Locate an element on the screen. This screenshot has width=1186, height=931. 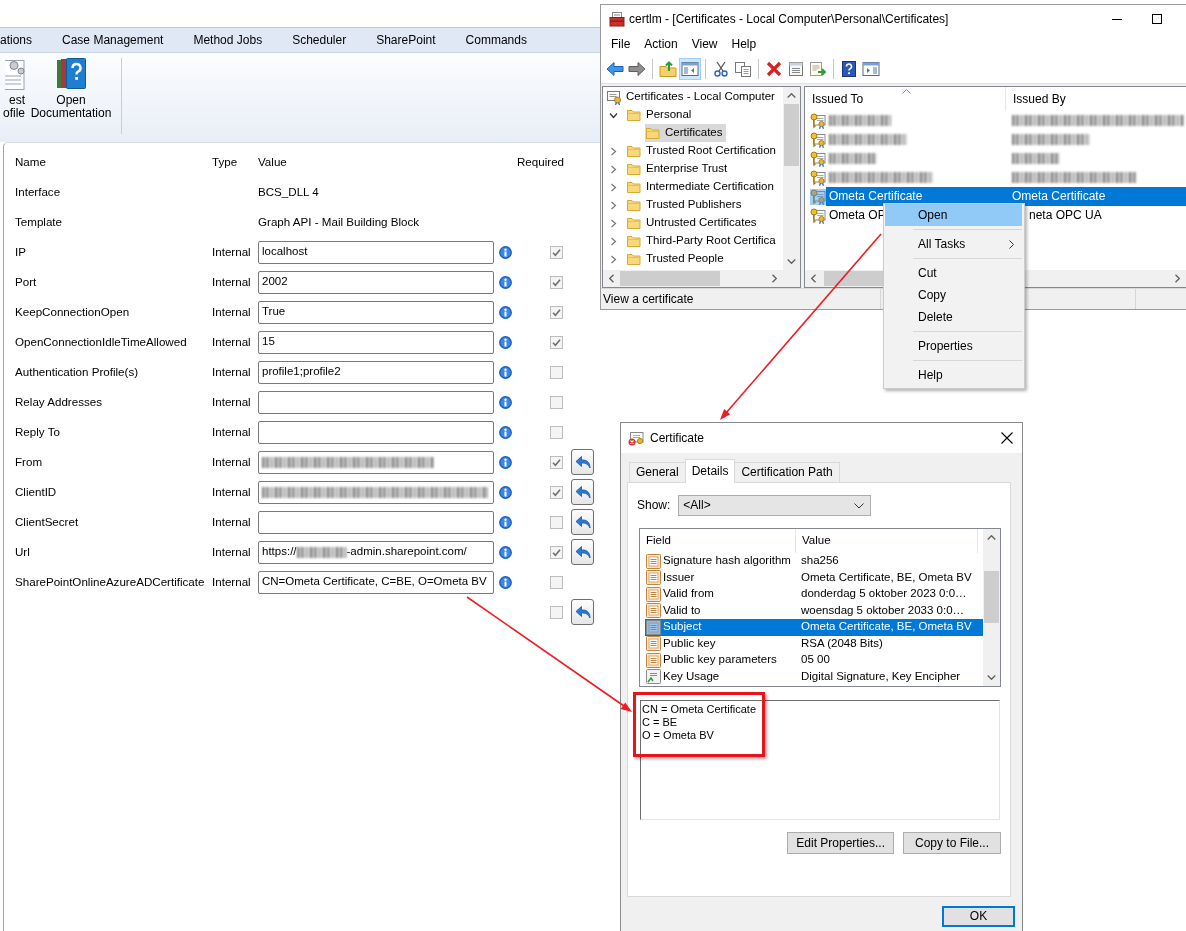
field-value-text: Digital Signature, Key Encipher is located at coordinates (881, 675).